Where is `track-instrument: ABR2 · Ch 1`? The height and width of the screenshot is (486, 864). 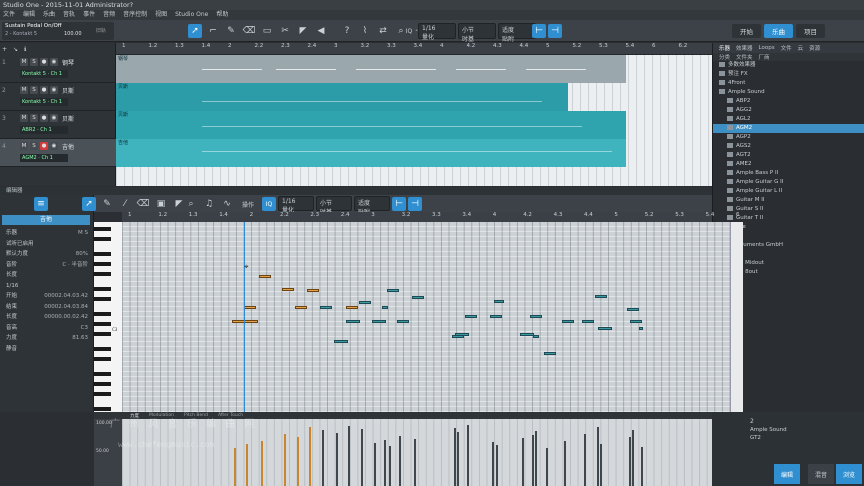
track-instrument: ABR2 · Ch 1 is located at coordinates (44, 130).